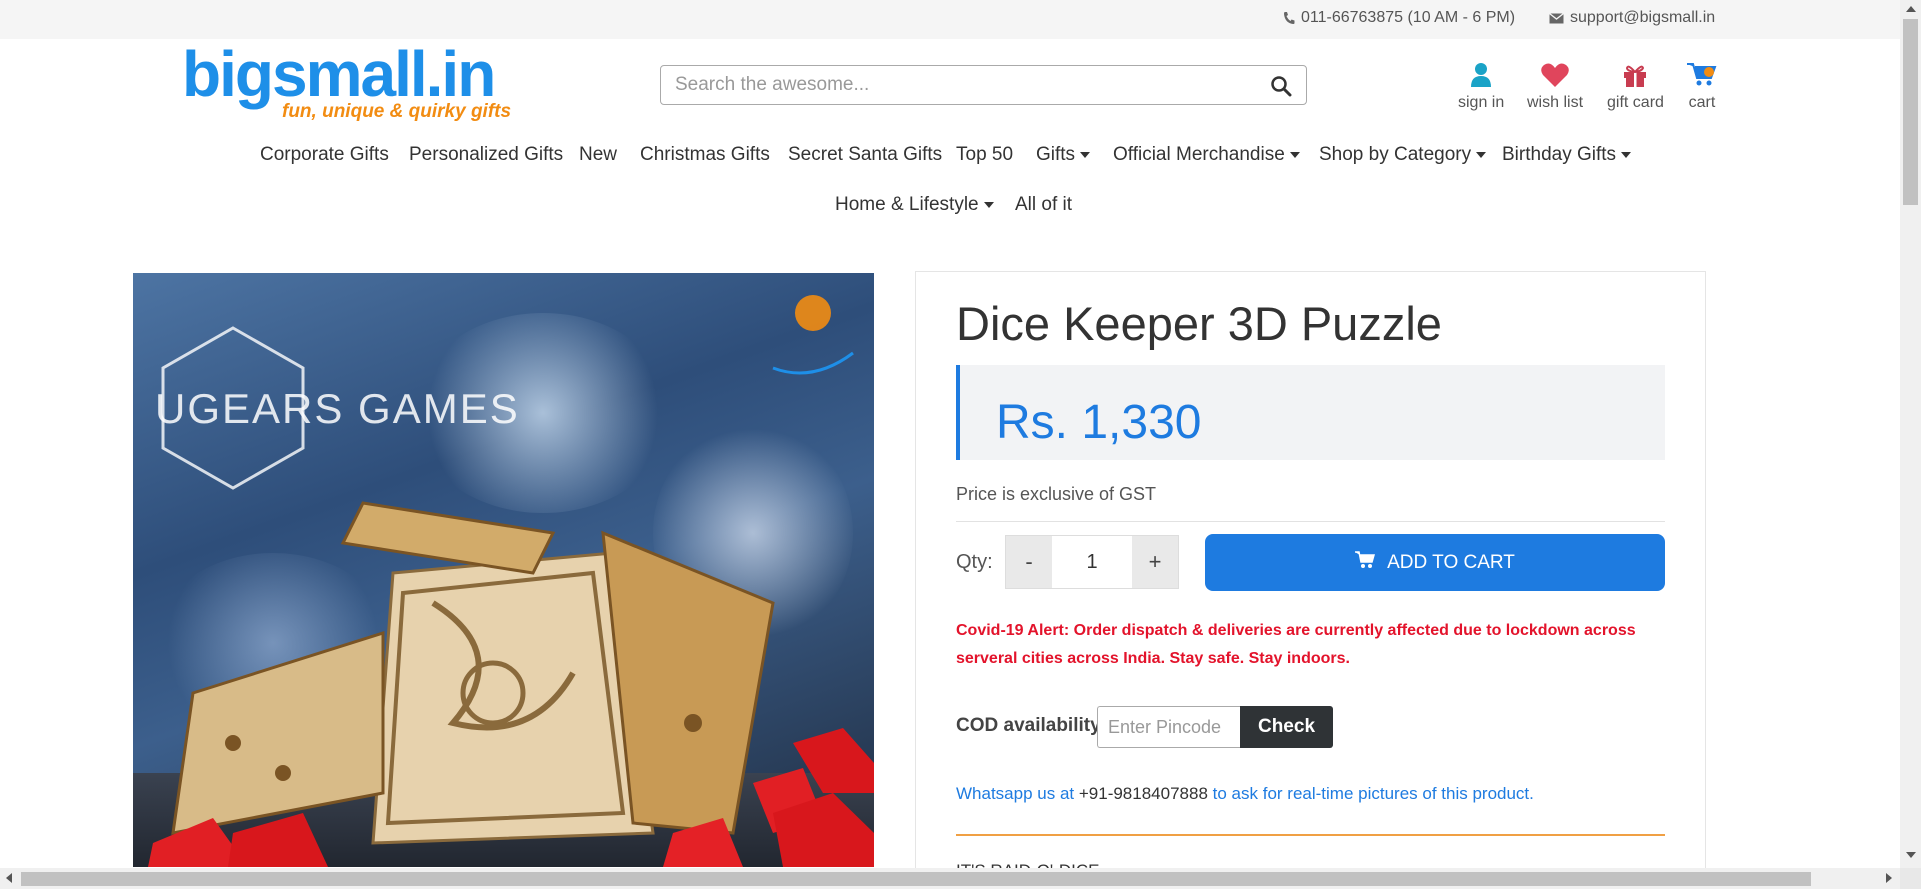 This screenshot has height=889, width=1921. Describe the element at coordinates (1635, 102) in the screenshot. I see `gift-card-label: gift card` at that location.